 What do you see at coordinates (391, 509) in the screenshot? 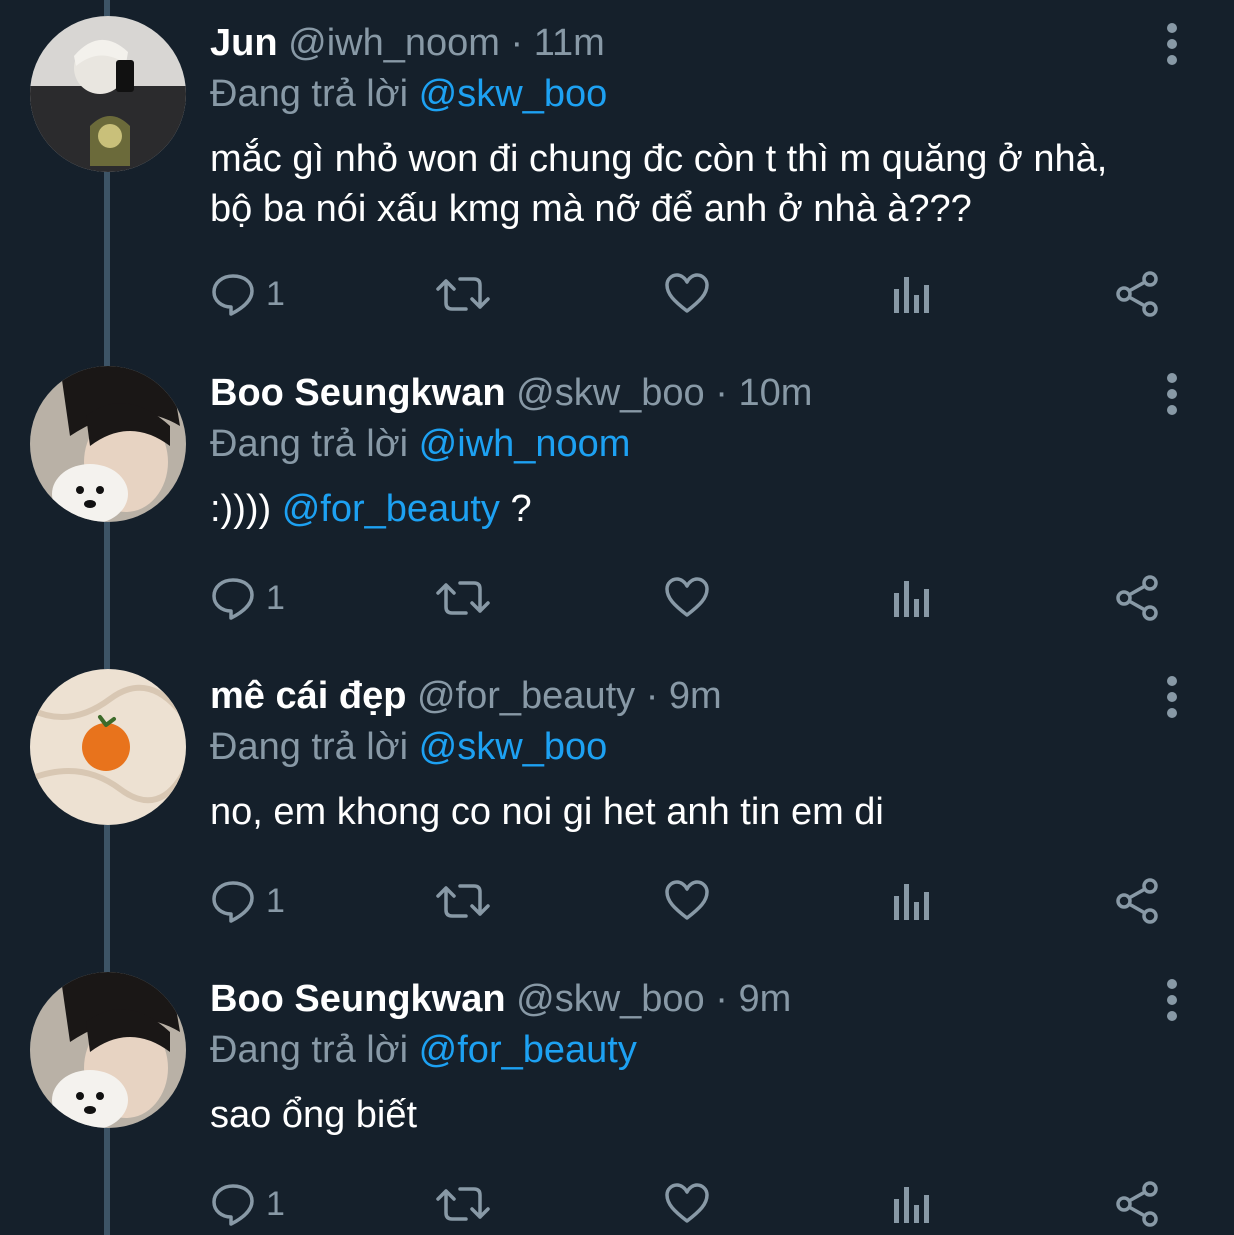
I see `tweet-mention: @for_beauty` at bounding box center [391, 509].